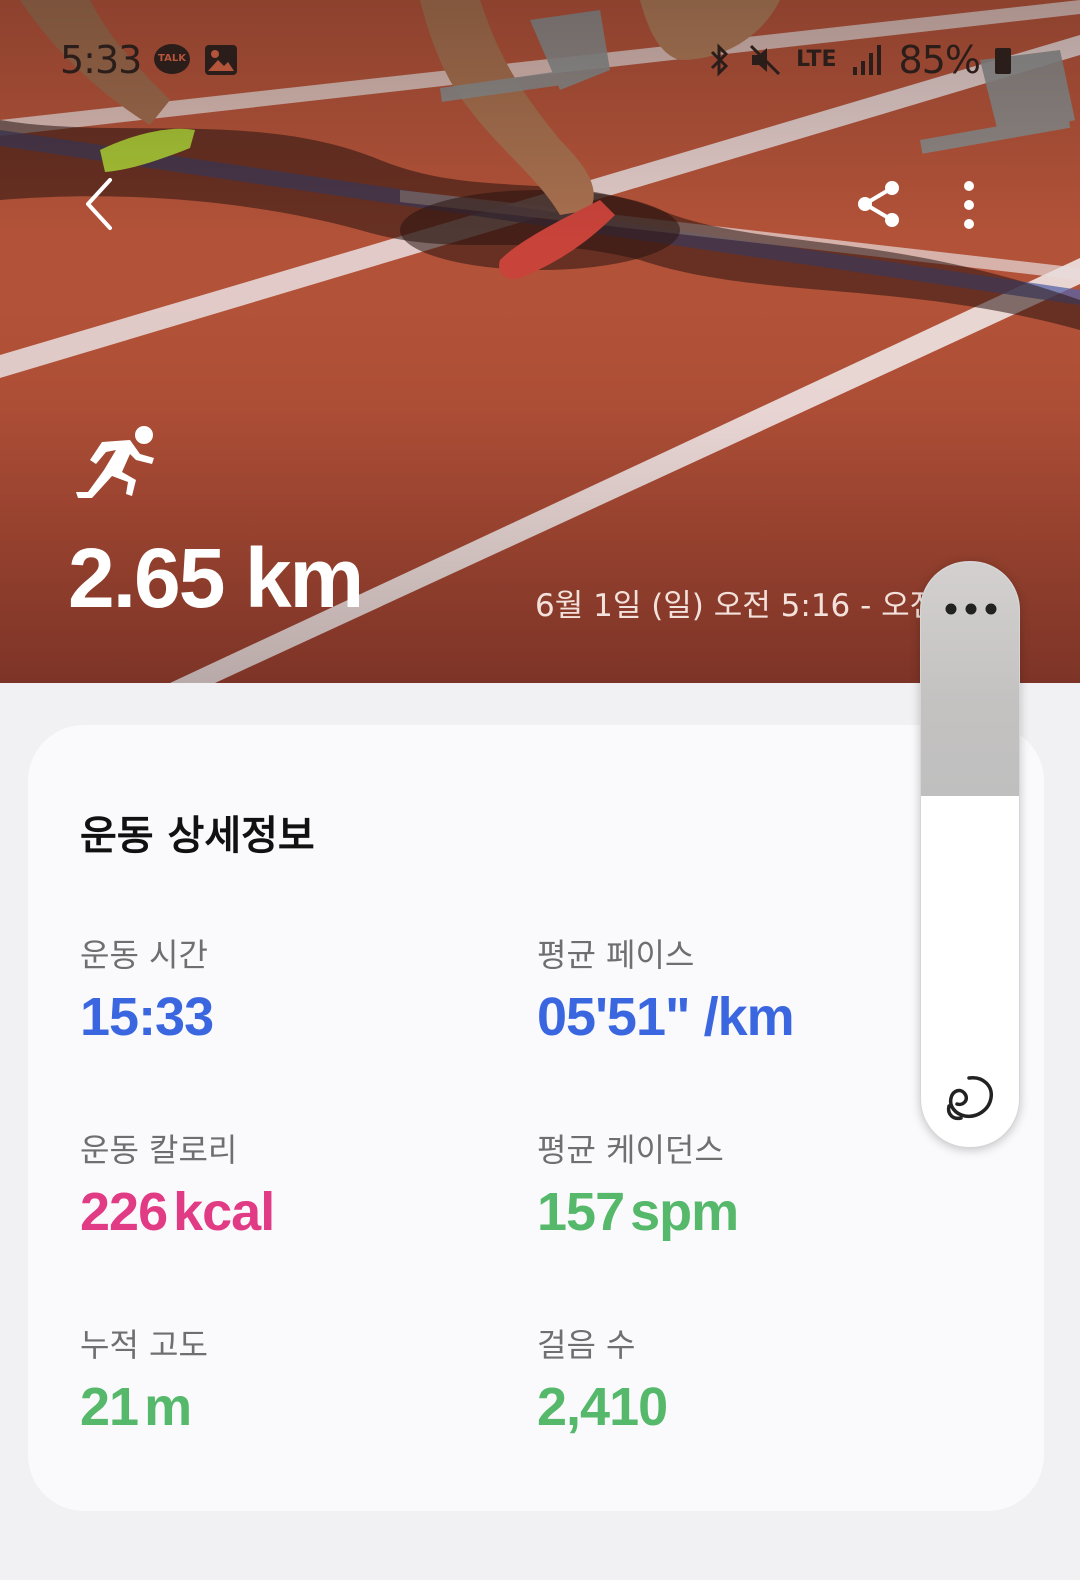  What do you see at coordinates (970, 854) in the screenshot?
I see `floating-edge-panel` at bounding box center [970, 854].